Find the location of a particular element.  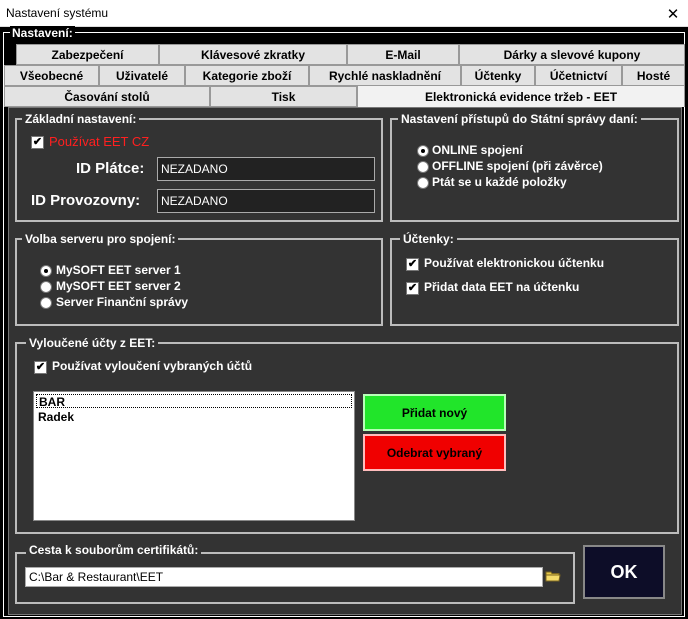

settings-legend: Nastavení: is located at coordinates (42, 33).